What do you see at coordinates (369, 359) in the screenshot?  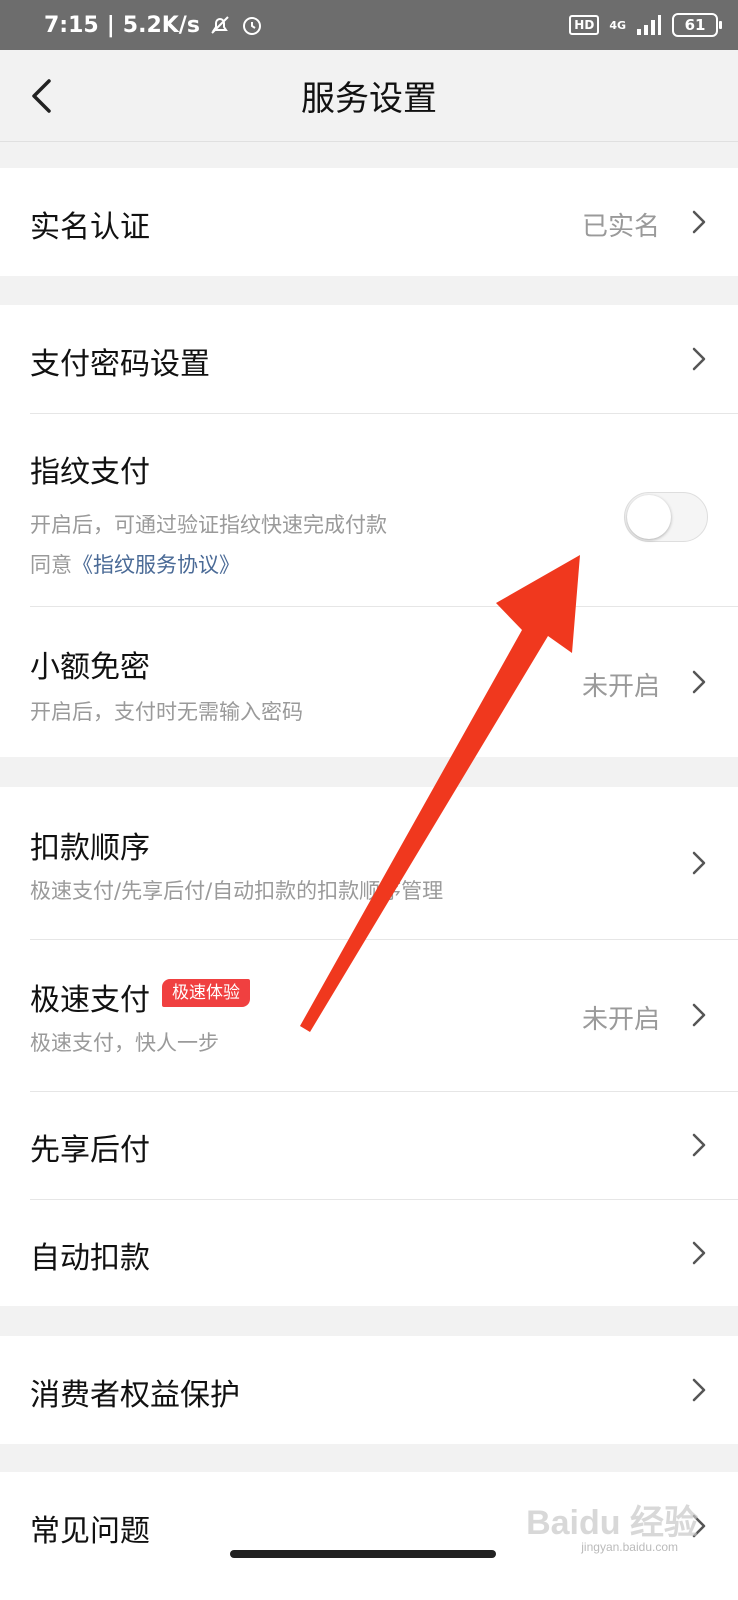 I see `row-pay-password: 支付密码设置` at bounding box center [369, 359].